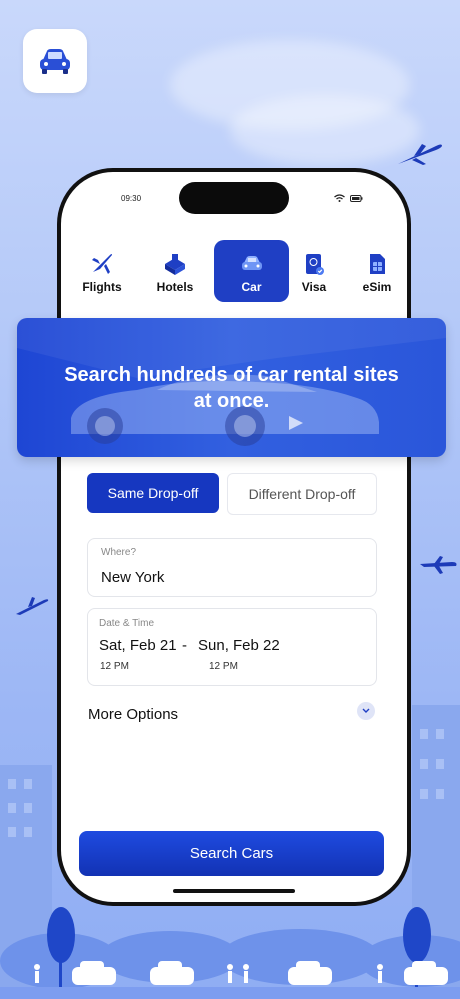 The height and width of the screenshot is (999, 460). What do you see at coordinates (314, 287) in the screenshot?
I see `tab-label: Visa` at bounding box center [314, 287].